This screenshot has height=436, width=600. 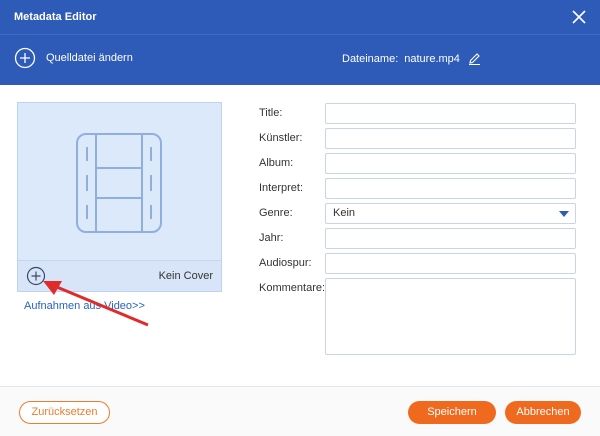 What do you see at coordinates (450, 263) in the screenshot?
I see `track-field` at bounding box center [450, 263].